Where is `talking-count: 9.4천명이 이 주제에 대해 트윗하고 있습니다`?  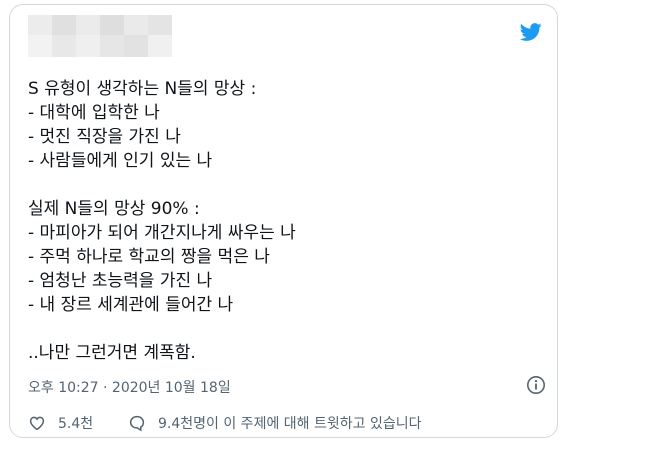 talking-count: 9.4천명이 이 주제에 대해 트윗하고 있습니다 is located at coordinates (290, 424).